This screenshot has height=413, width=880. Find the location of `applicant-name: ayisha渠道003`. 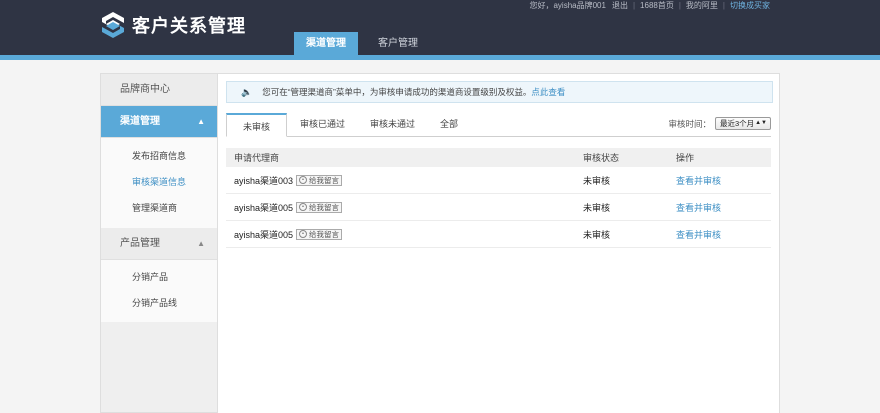

applicant-name: ayisha渠道003 is located at coordinates (264, 180).